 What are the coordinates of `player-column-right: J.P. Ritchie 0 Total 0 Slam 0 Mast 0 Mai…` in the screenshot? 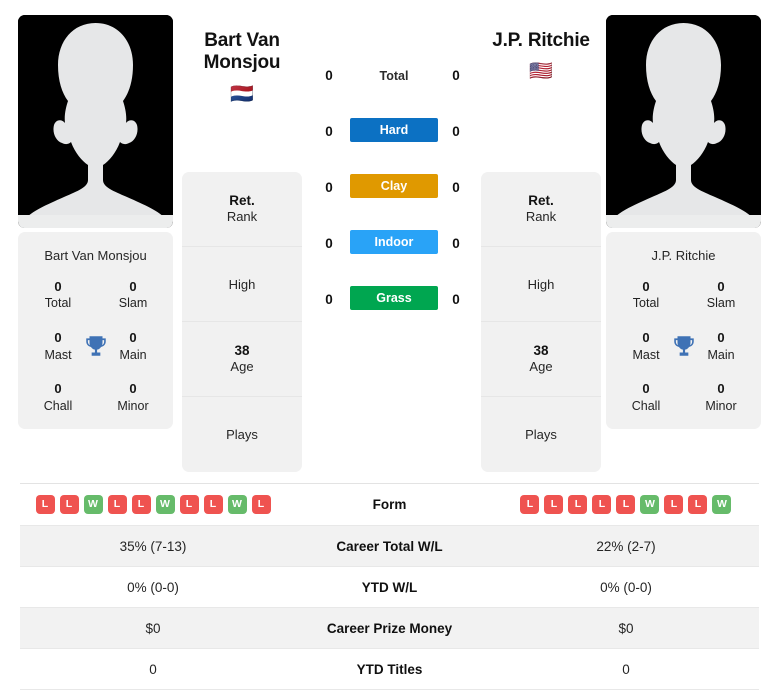 It's located at (683, 222).